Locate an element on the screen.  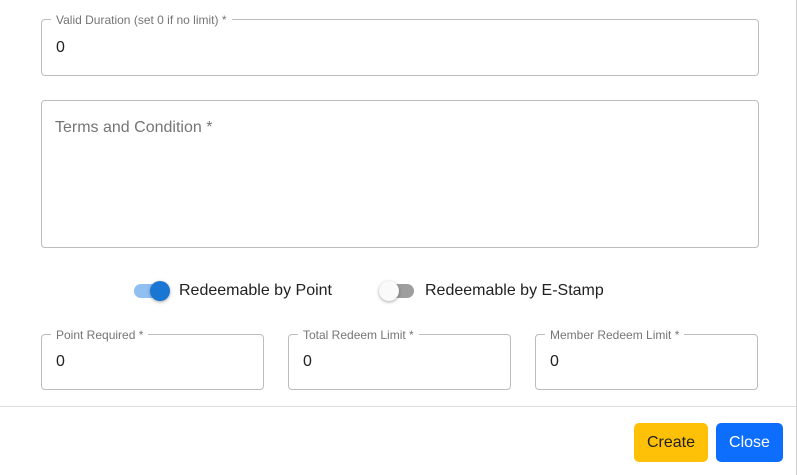
redeemable-by-estamp-toggle: Redeemable by E-Stamp is located at coordinates (491, 291).